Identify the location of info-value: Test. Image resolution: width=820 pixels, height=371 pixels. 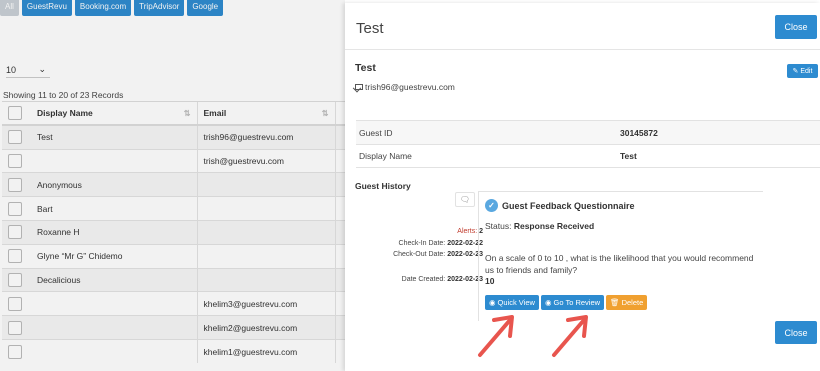
(628, 156).